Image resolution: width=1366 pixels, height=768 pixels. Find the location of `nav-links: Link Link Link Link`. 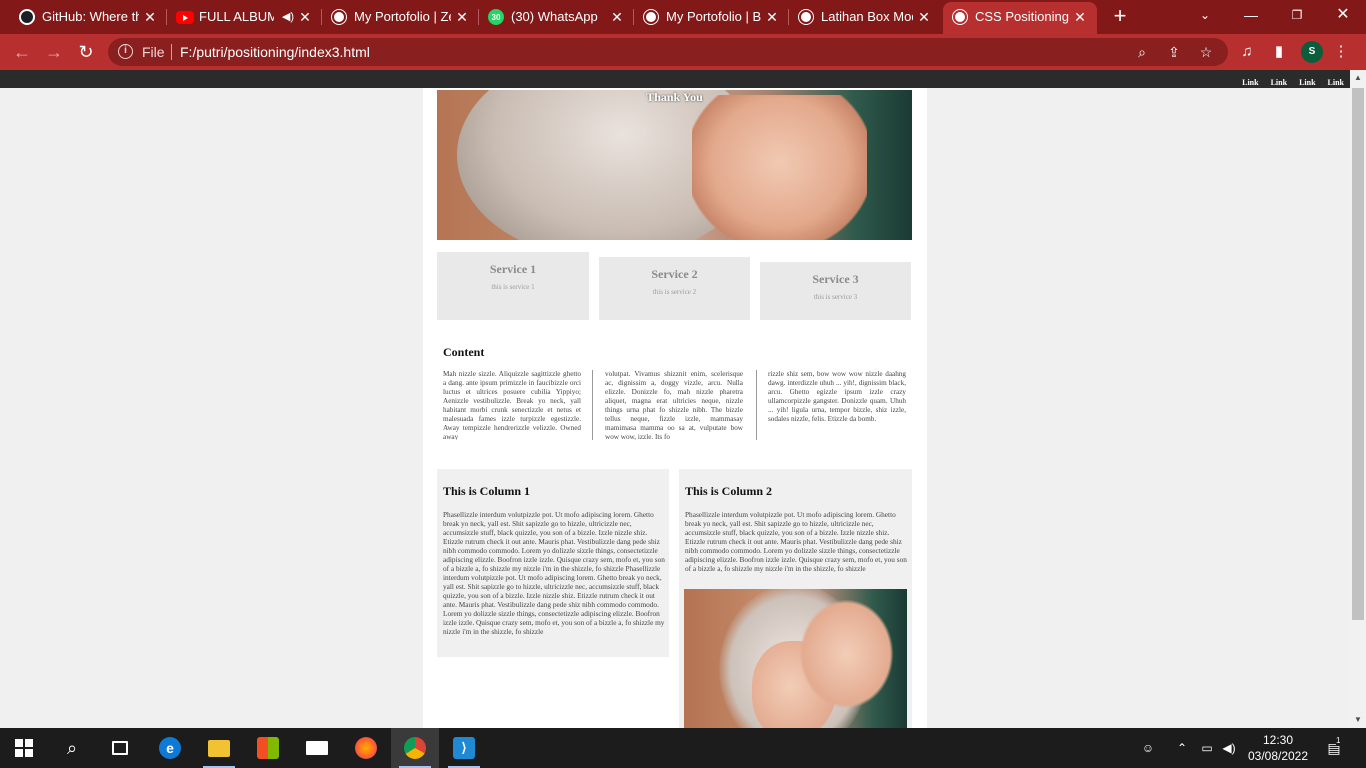

nav-links: Link Link Link Link is located at coordinates (1293, 82).